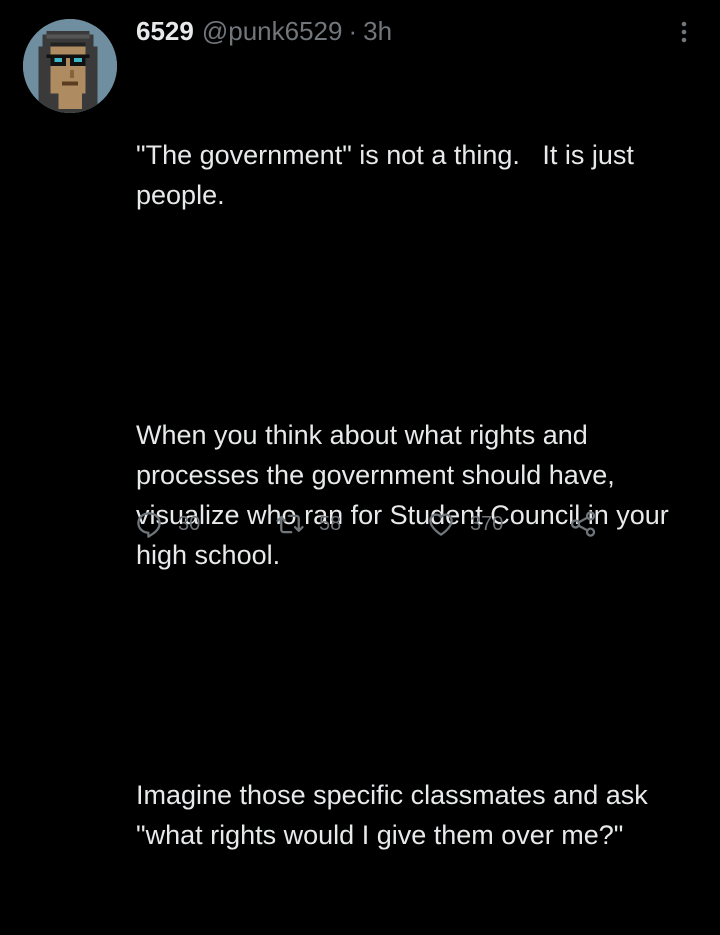 This screenshot has width=720, height=935. What do you see at coordinates (272, 31) in the screenshot?
I see `author-handle: @punk6529` at bounding box center [272, 31].